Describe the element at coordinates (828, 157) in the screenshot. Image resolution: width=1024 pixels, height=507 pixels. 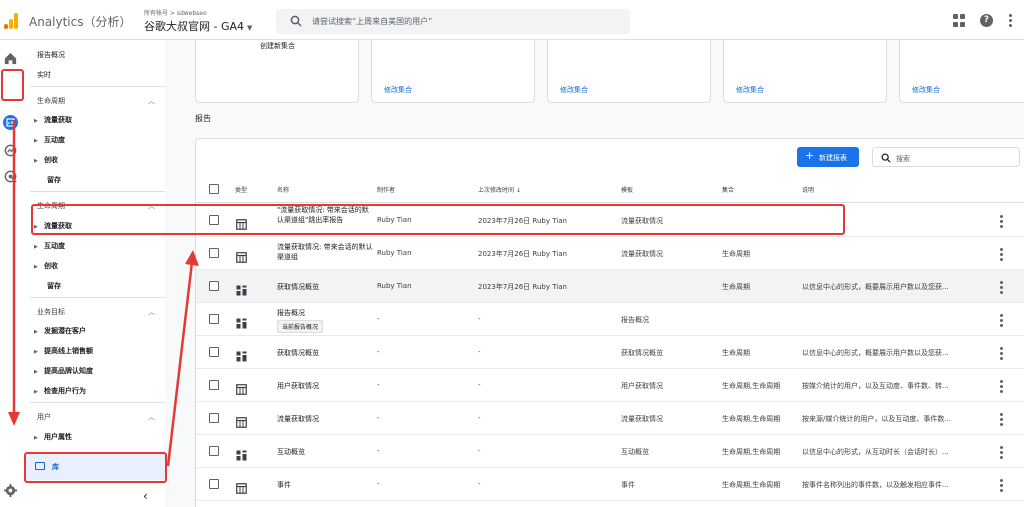
I see `new-report-button: + 新建报表` at that location.